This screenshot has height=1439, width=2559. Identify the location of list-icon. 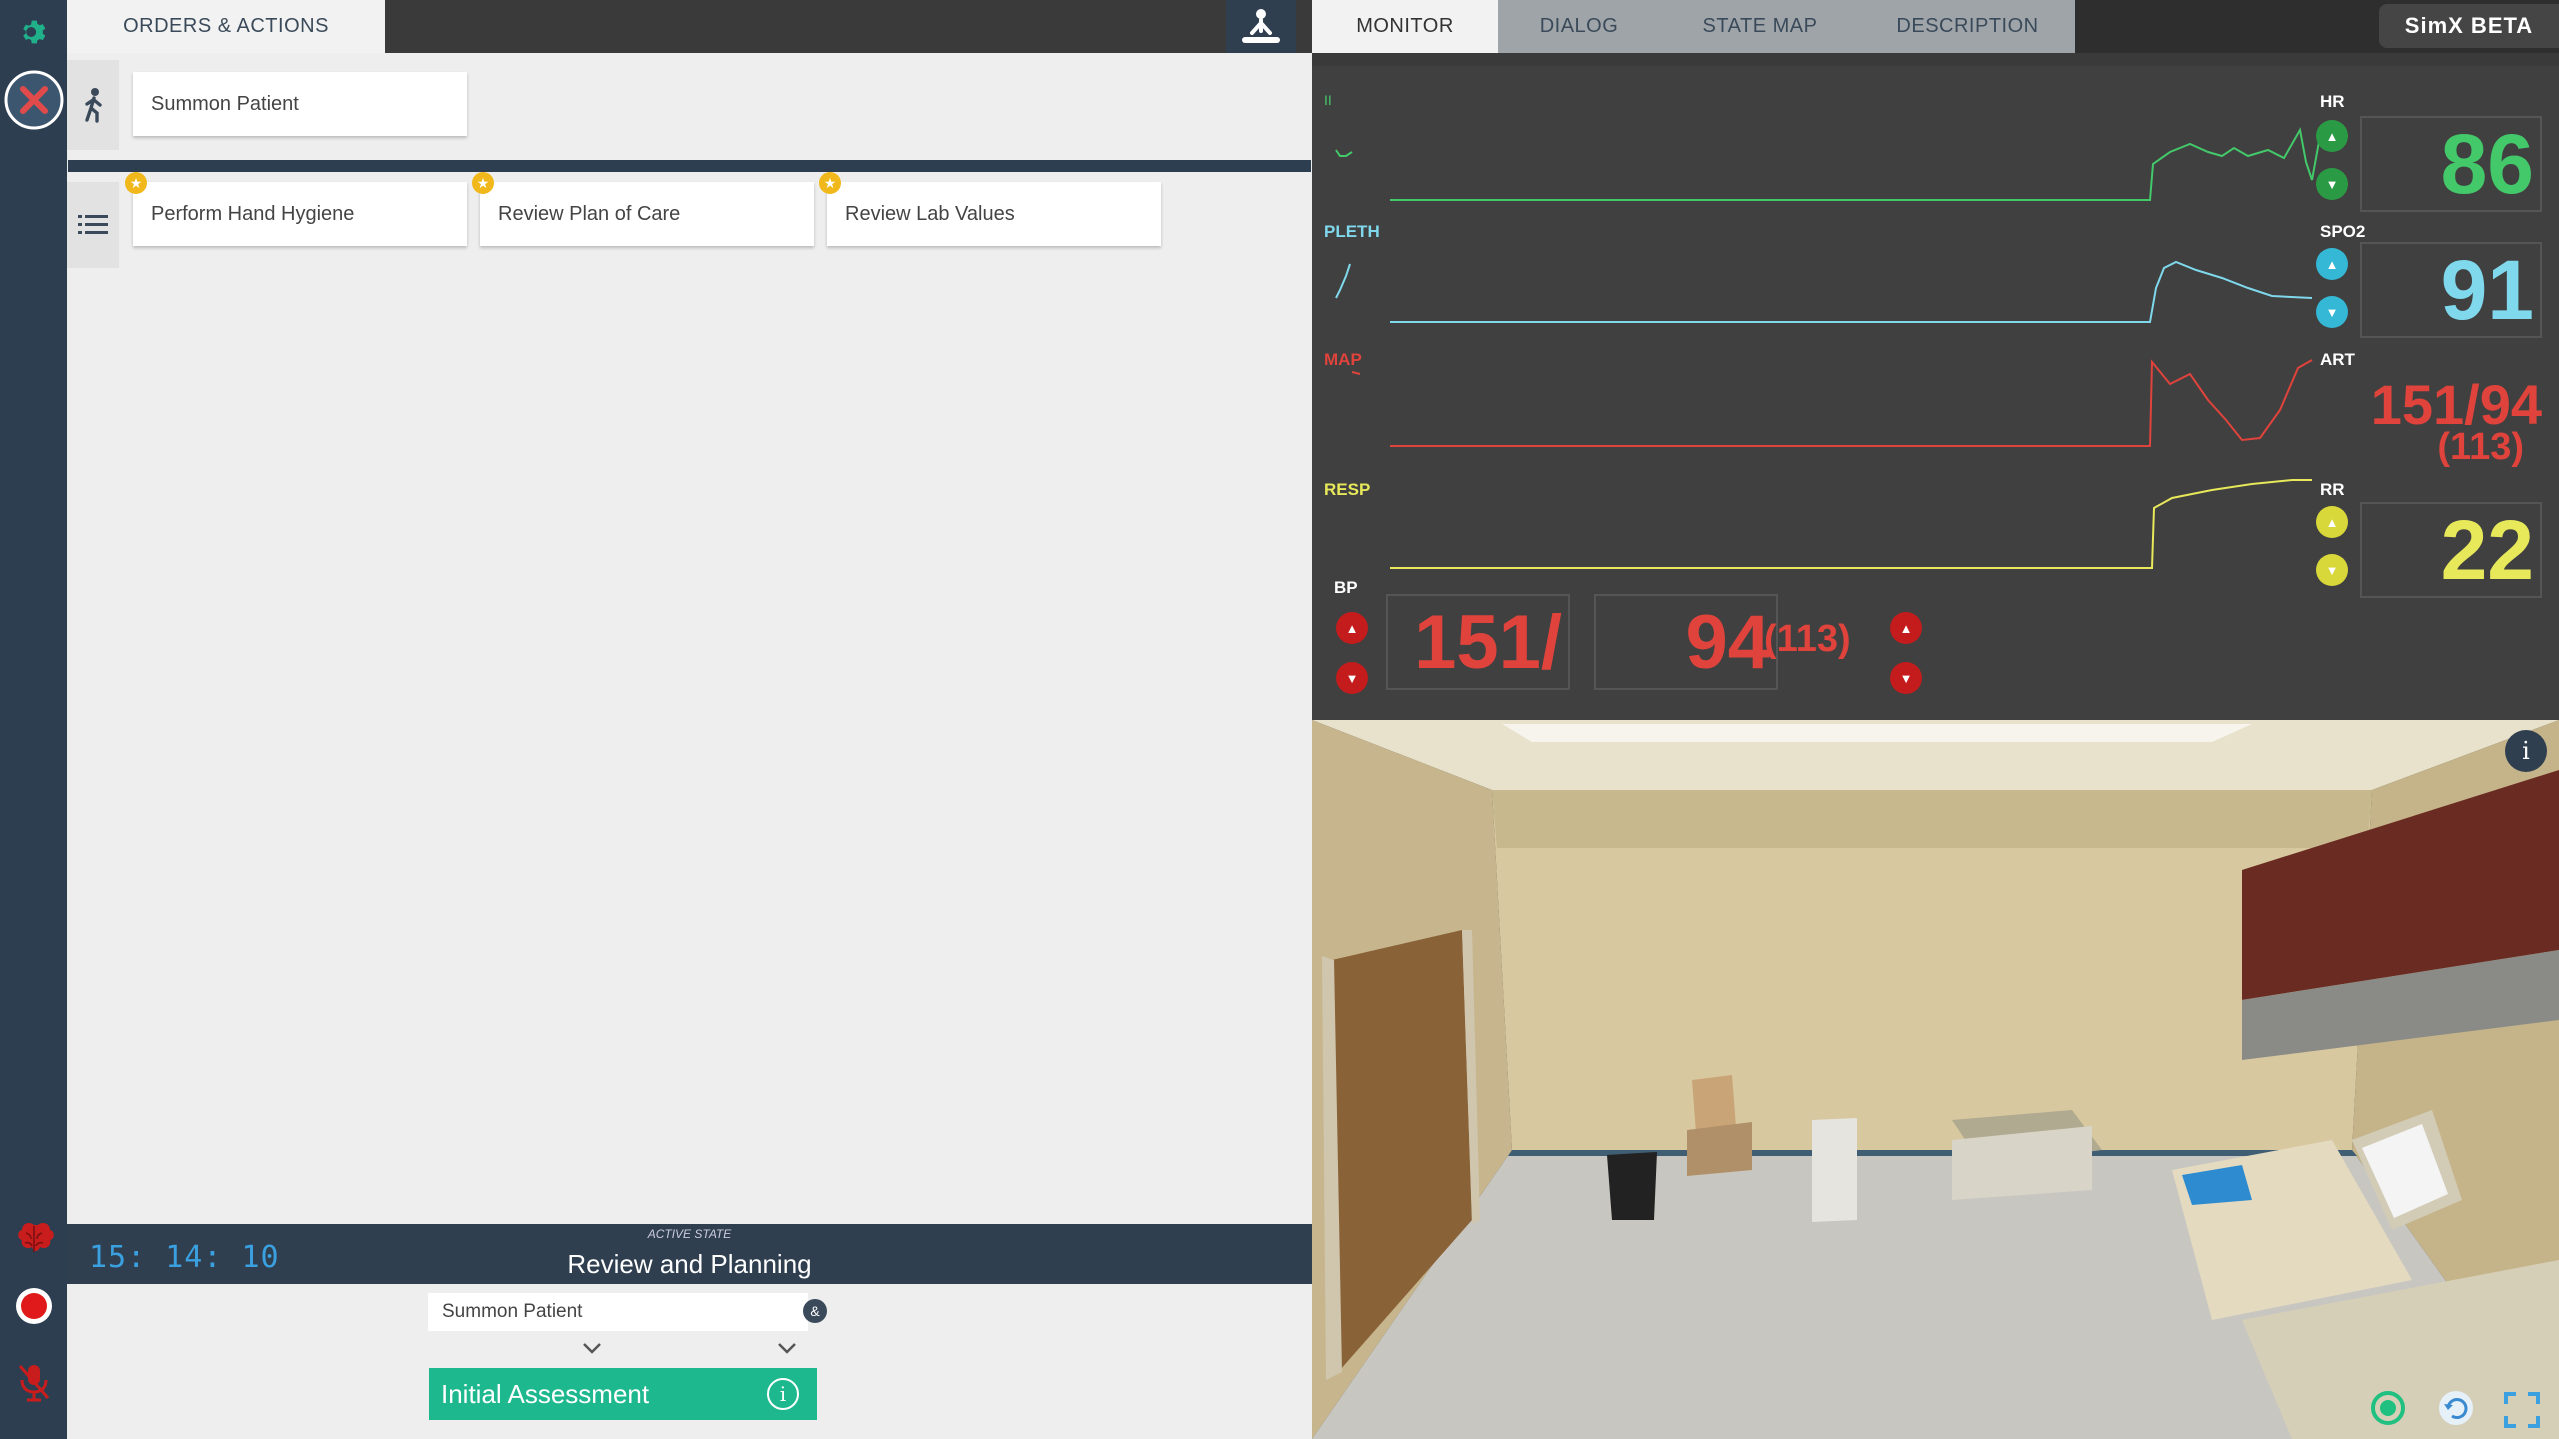
(93, 225).